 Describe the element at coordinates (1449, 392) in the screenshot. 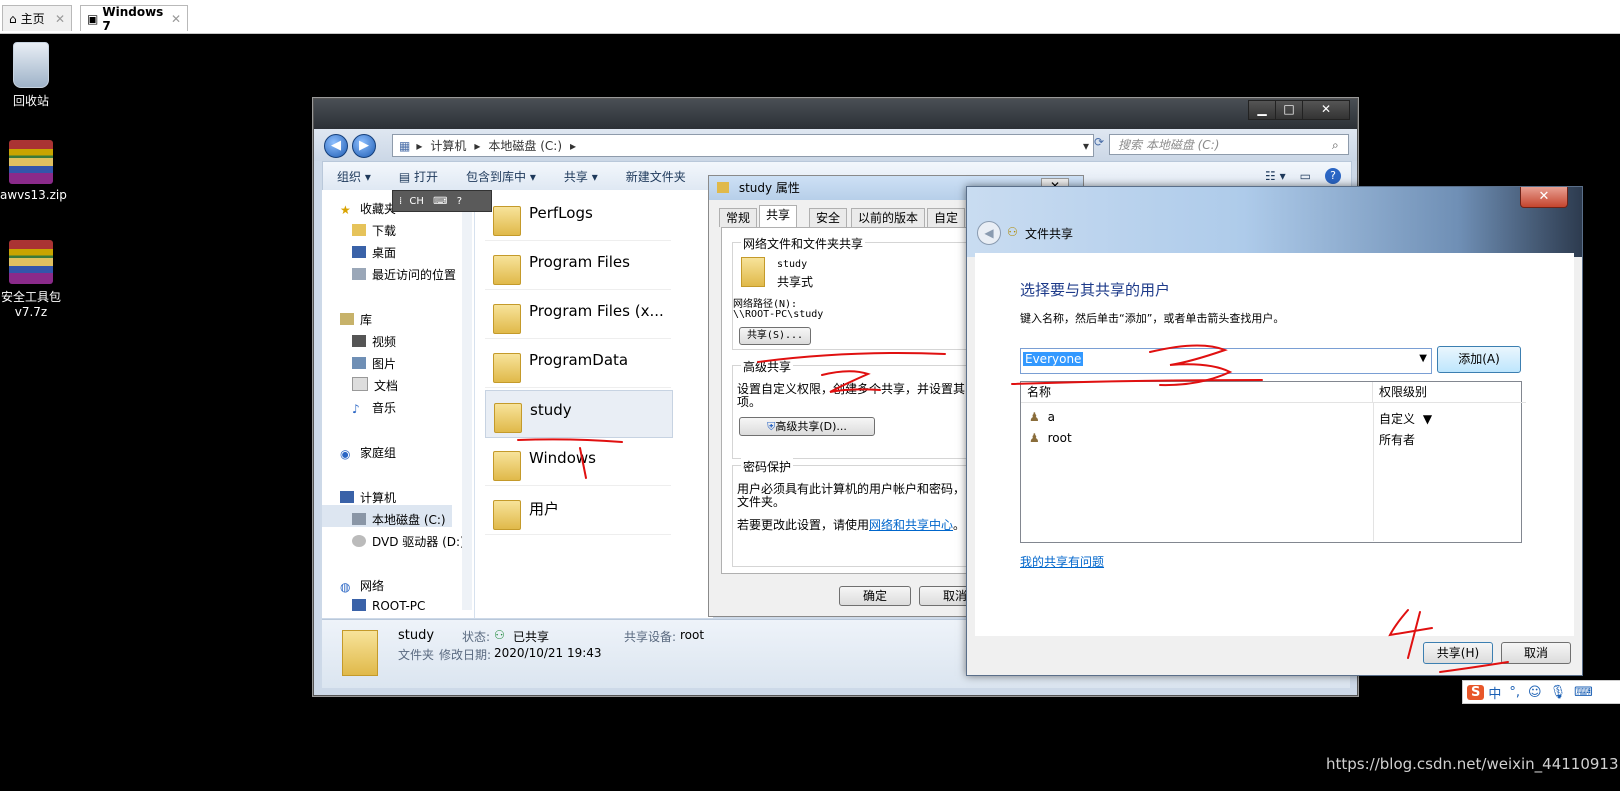

I see `column-header-permission: 权限级别` at that location.